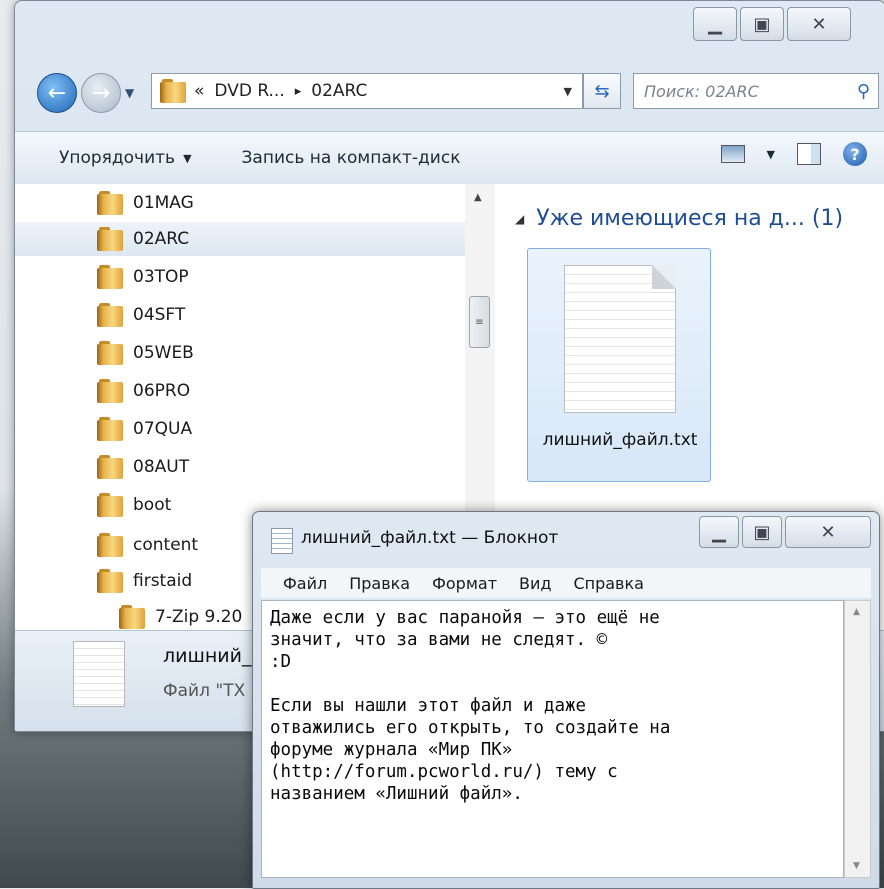 The image size is (884, 889). What do you see at coordinates (305, 583) in the screenshot?
I see `menu-file: Файл` at bounding box center [305, 583].